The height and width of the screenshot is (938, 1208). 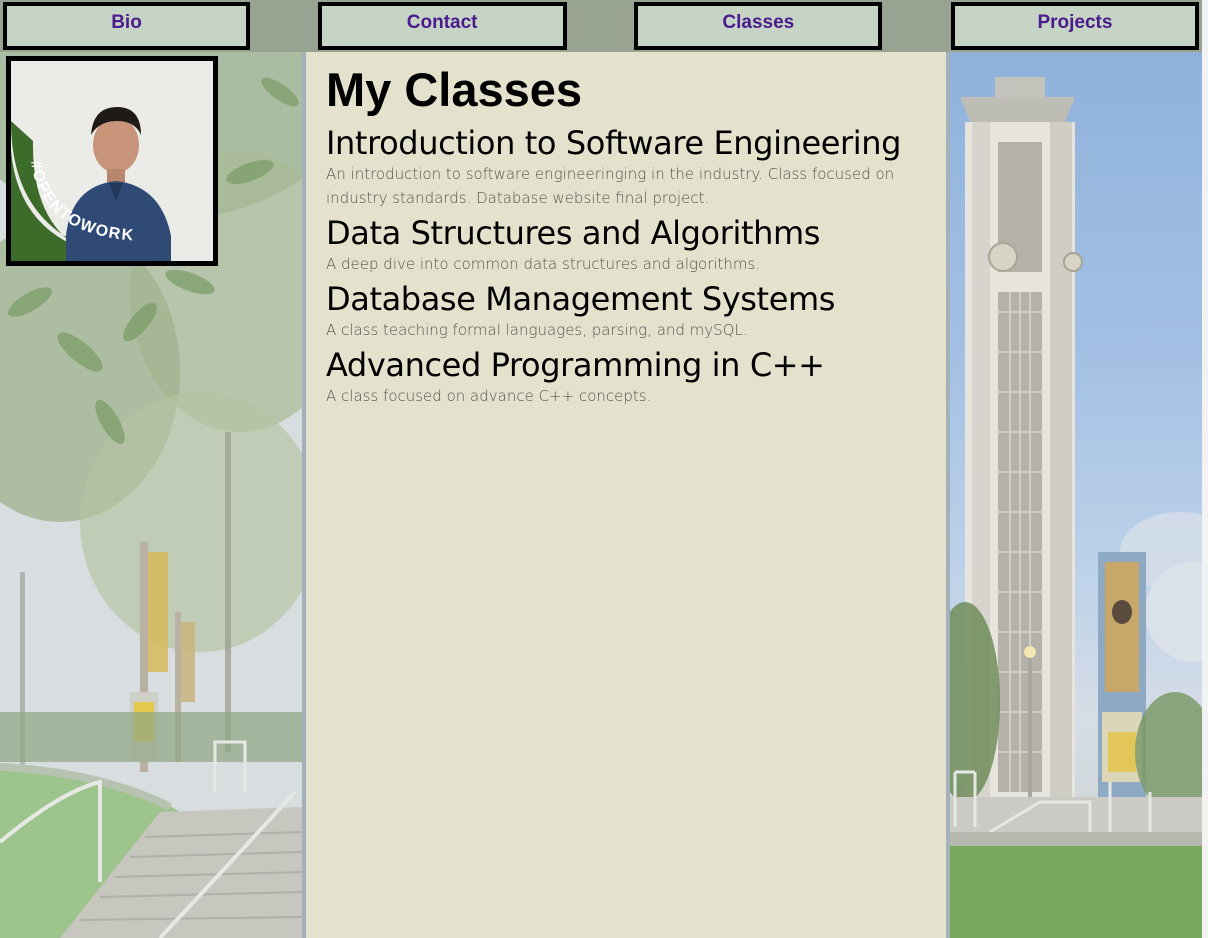 I want to click on top-navigation: Bio Contact Classes Projects, so click(x=601, y=26).